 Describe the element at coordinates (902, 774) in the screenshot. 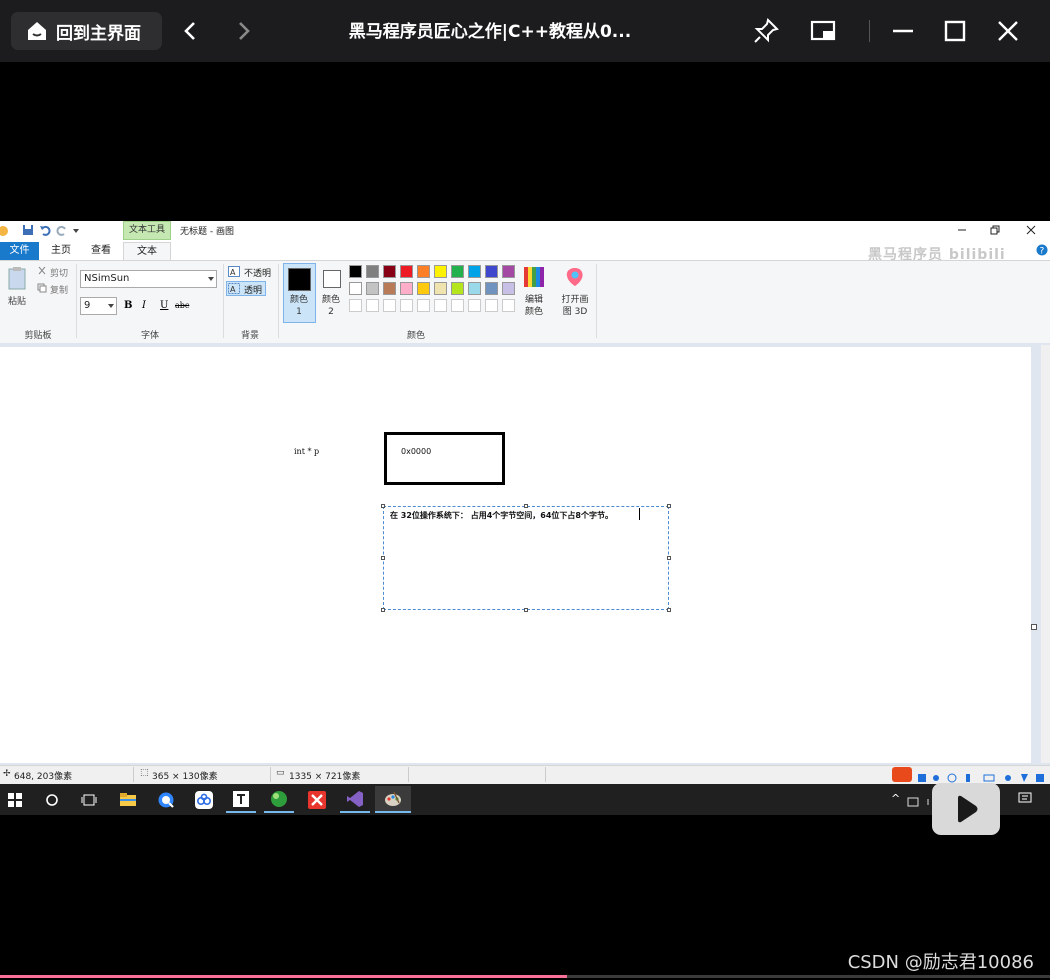

I see `ime-icon` at that location.